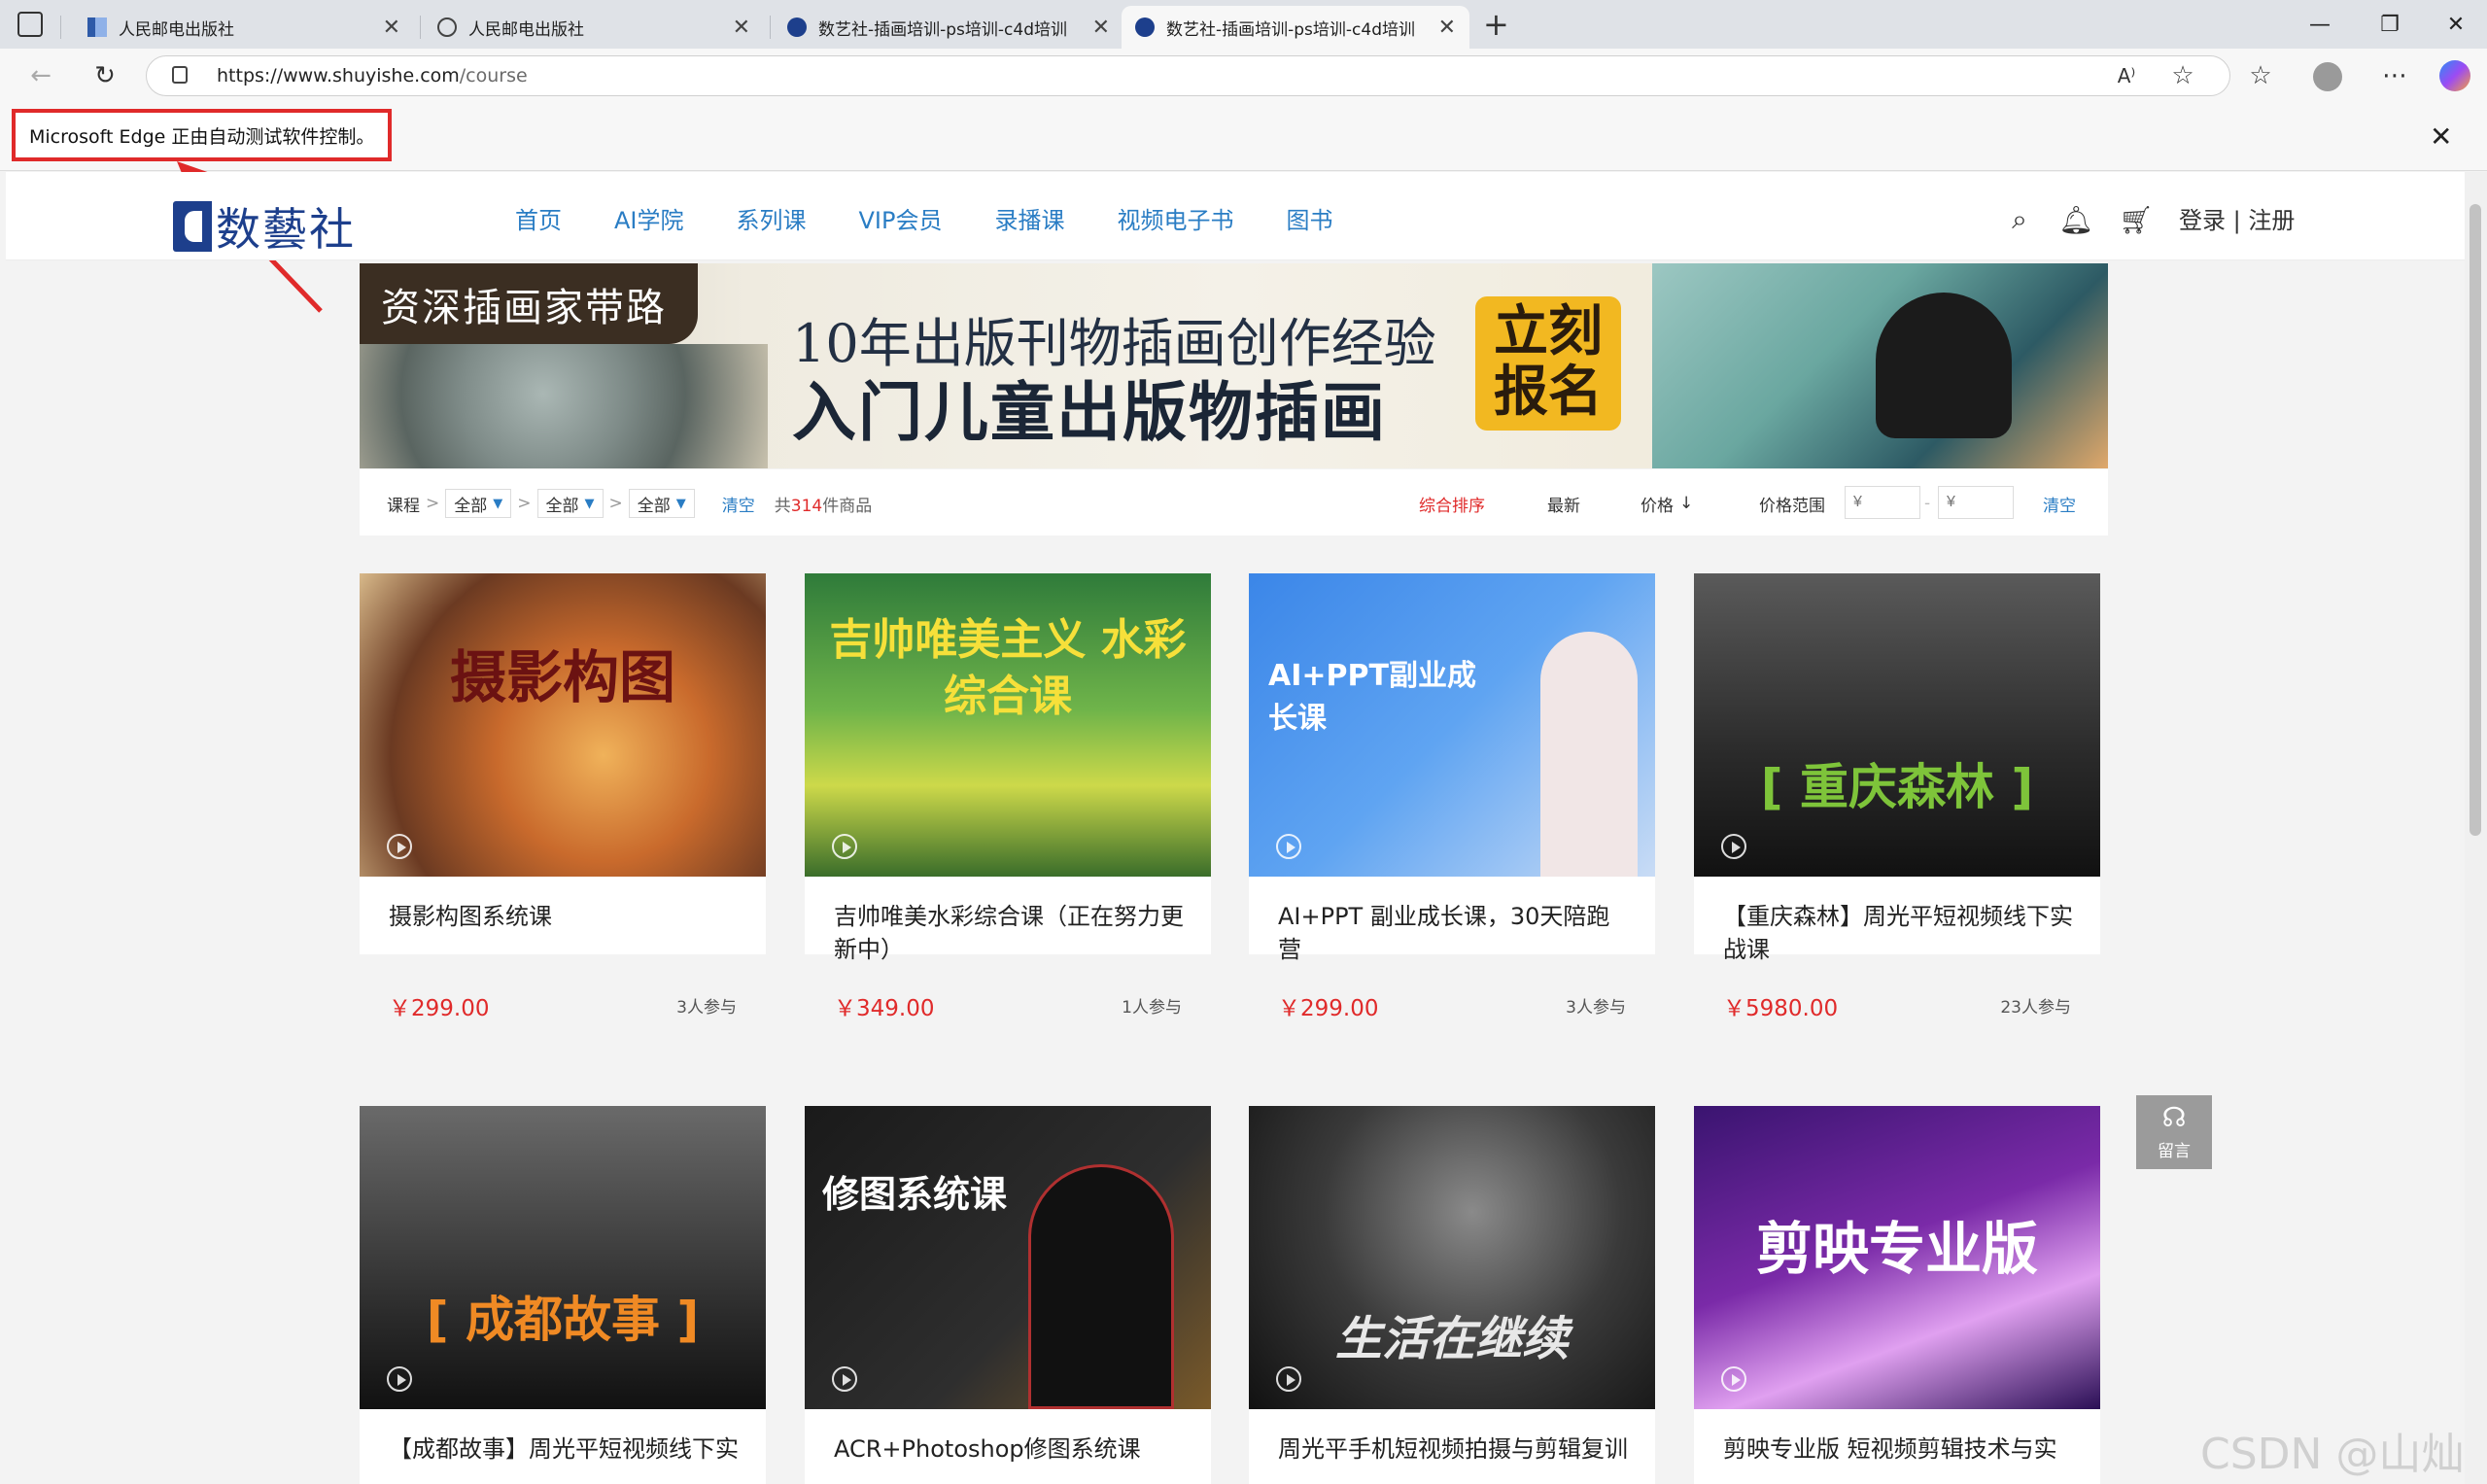 This screenshot has width=2487, height=1484. What do you see at coordinates (1188, 75) in the screenshot?
I see `address-bar: https://www.shuyishe.com/course` at bounding box center [1188, 75].